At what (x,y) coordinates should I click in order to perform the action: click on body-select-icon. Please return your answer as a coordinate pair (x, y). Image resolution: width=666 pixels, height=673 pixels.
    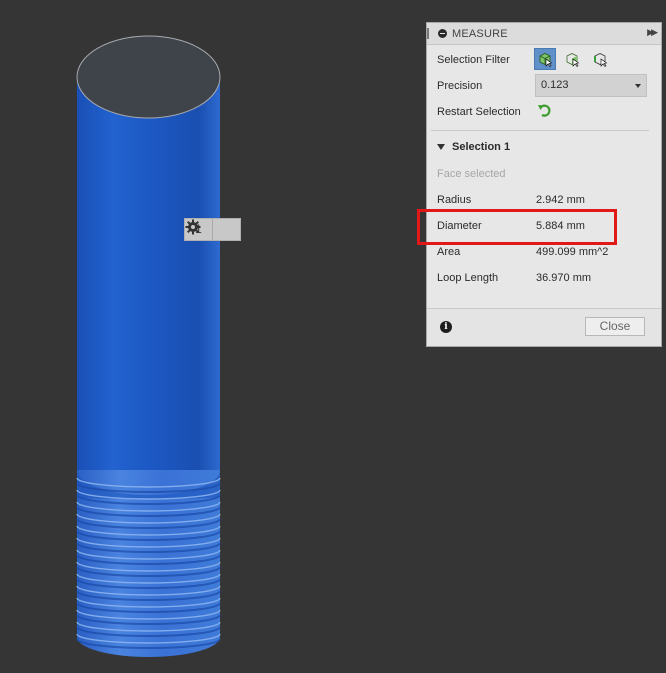
    Looking at the image, I should click on (545, 59).